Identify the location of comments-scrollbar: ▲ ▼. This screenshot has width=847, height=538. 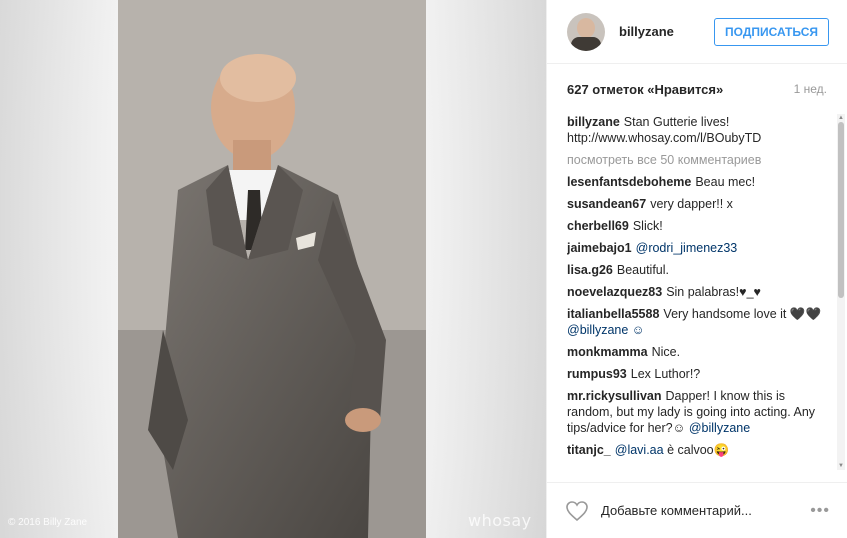
(841, 292).